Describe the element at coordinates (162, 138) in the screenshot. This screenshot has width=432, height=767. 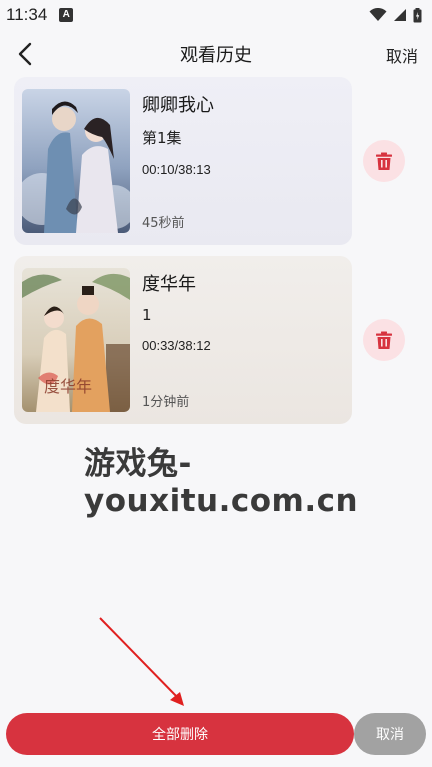
I see `episode-label: 第1集` at that location.